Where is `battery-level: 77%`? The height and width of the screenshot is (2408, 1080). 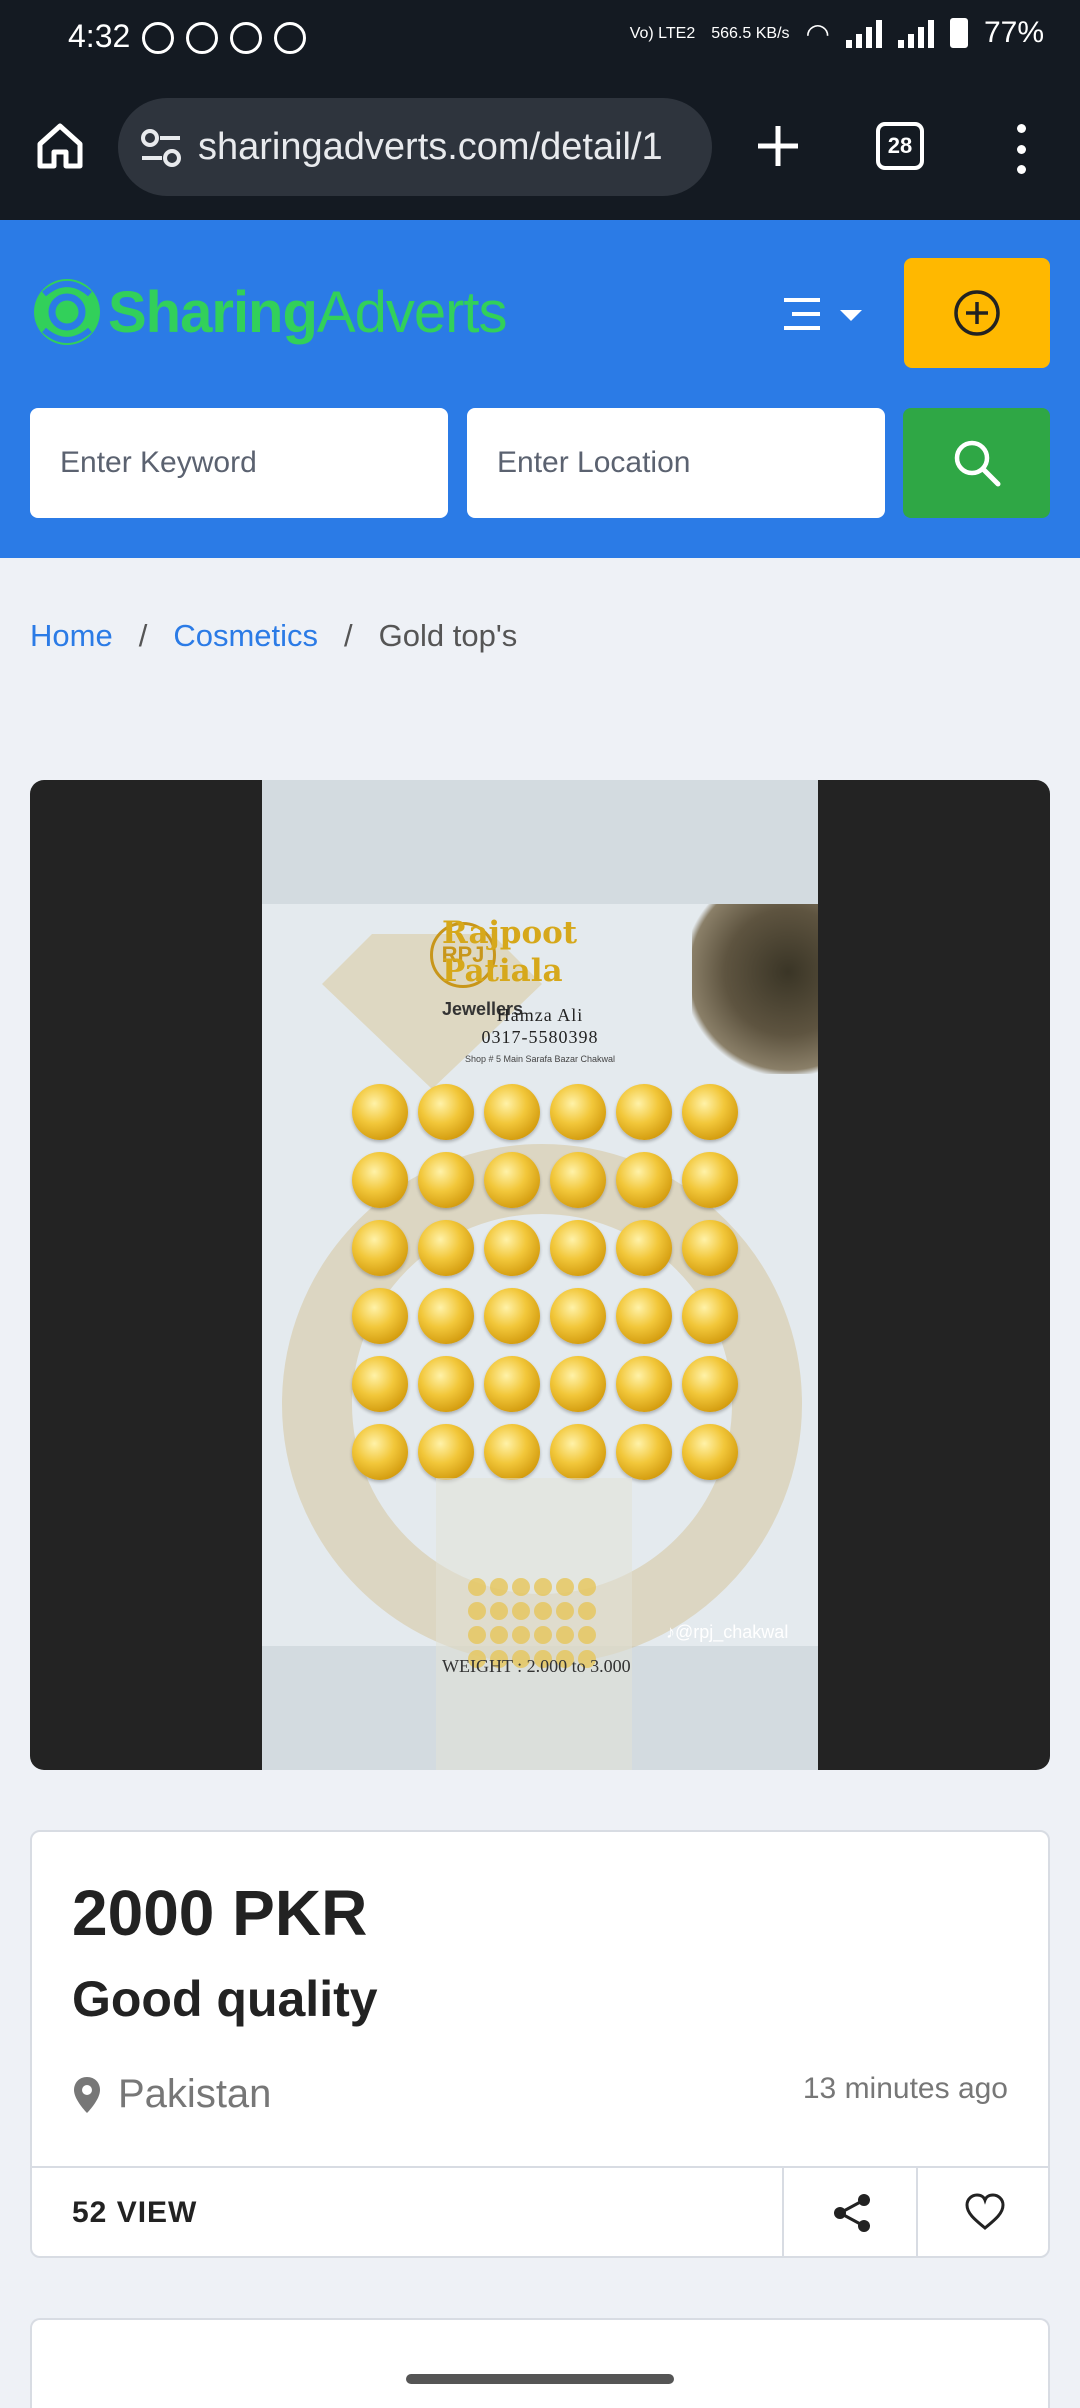 battery-level: 77% is located at coordinates (1013, 32).